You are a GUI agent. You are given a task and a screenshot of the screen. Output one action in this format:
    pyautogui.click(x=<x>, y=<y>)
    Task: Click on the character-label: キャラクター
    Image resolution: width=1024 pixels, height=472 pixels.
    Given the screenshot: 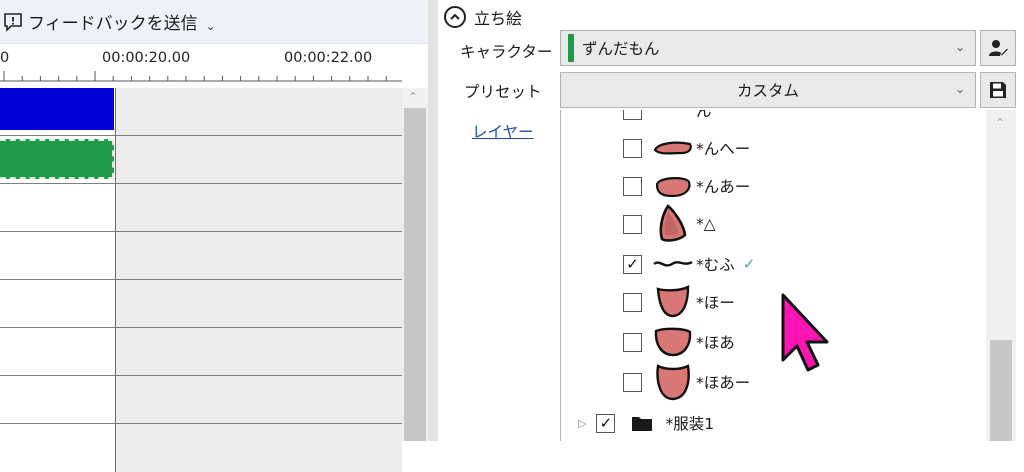 What is the action you would take?
    pyautogui.click(x=506, y=52)
    